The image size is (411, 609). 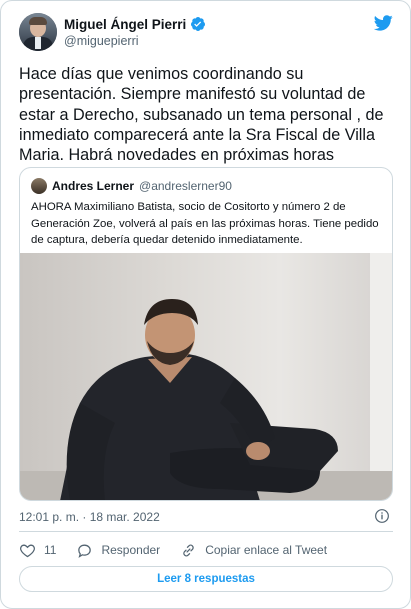 I want to click on twitter-bird-icon, so click(x=383, y=23).